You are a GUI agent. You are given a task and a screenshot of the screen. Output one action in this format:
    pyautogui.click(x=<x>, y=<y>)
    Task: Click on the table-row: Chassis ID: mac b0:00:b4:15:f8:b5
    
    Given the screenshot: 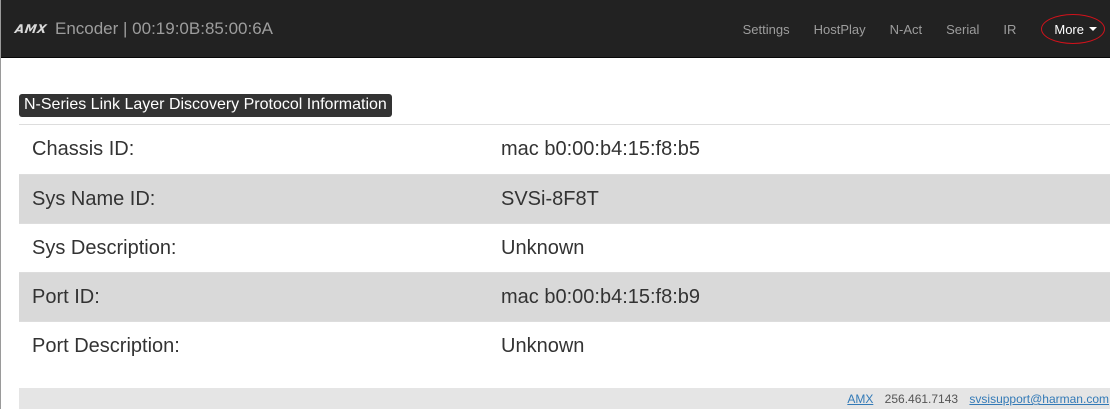 What is the action you would take?
    pyautogui.click(x=564, y=149)
    